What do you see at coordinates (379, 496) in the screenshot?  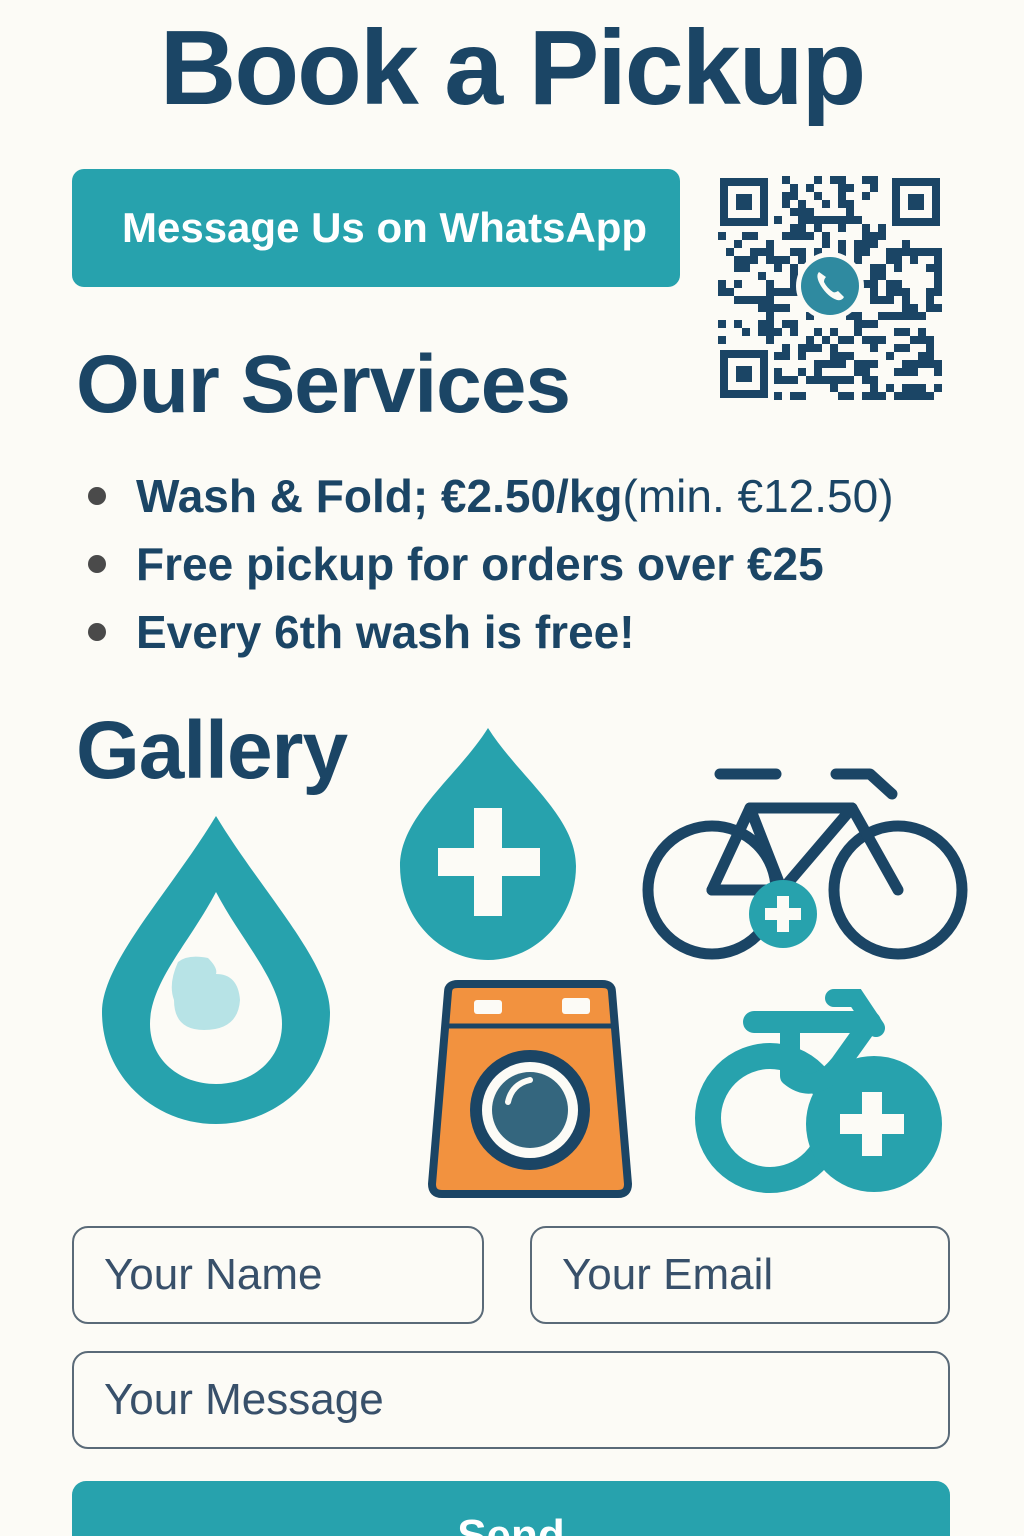 I see `service-text: Wash & Fold; €2.50/kg` at bounding box center [379, 496].